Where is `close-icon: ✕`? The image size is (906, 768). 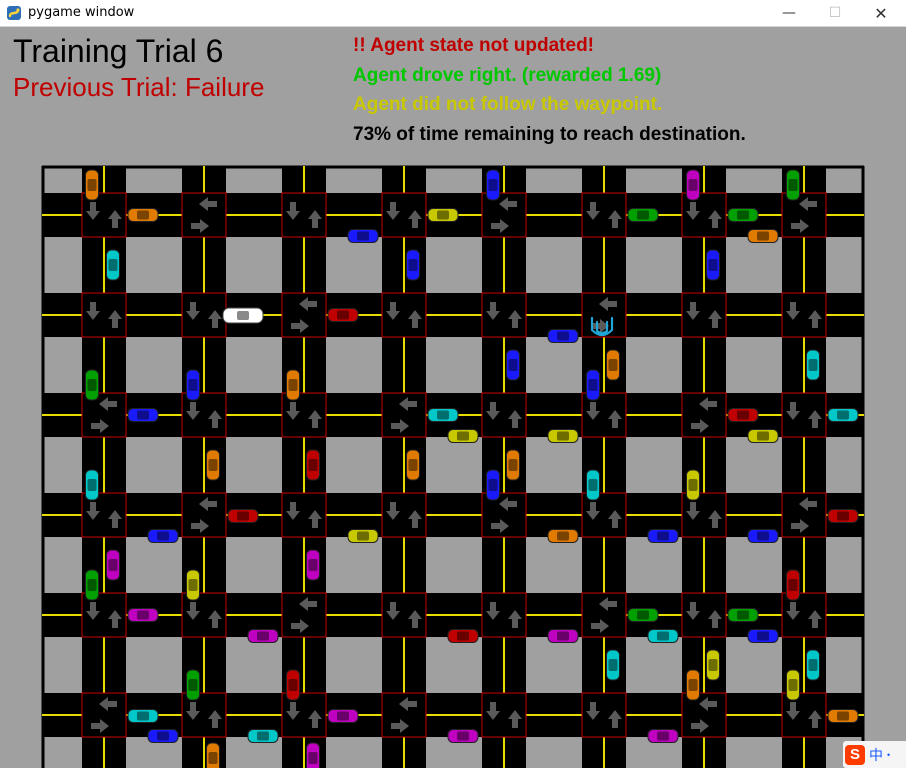 close-icon: ✕ is located at coordinates (881, 13).